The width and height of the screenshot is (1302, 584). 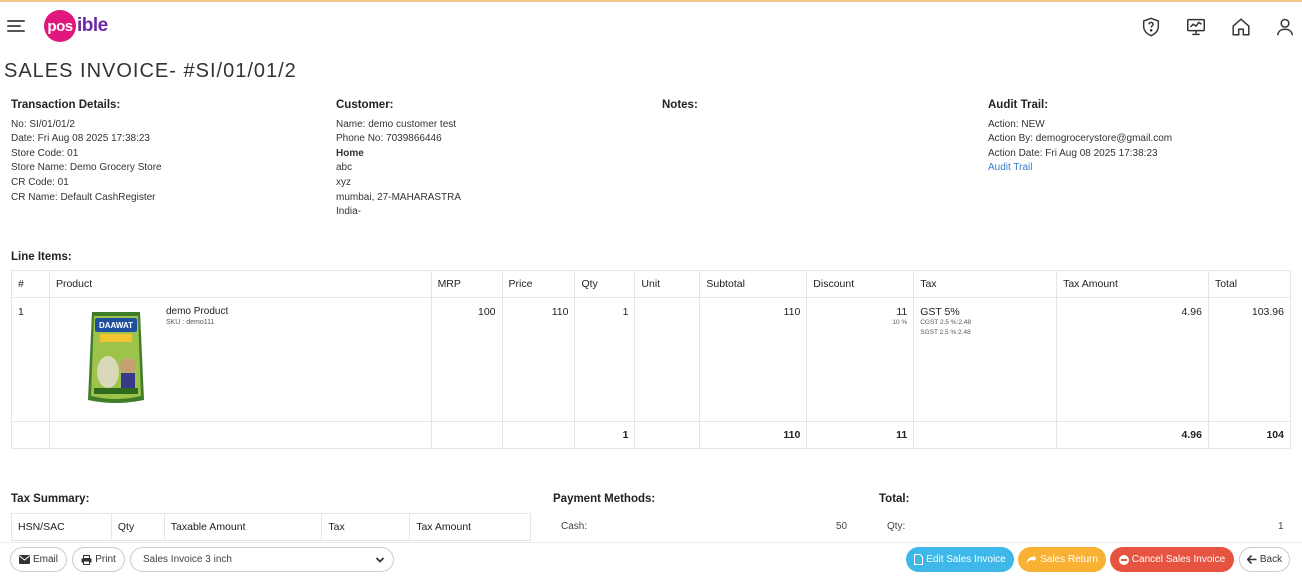 I want to click on total-cell: 103.96, so click(x=1249, y=359).